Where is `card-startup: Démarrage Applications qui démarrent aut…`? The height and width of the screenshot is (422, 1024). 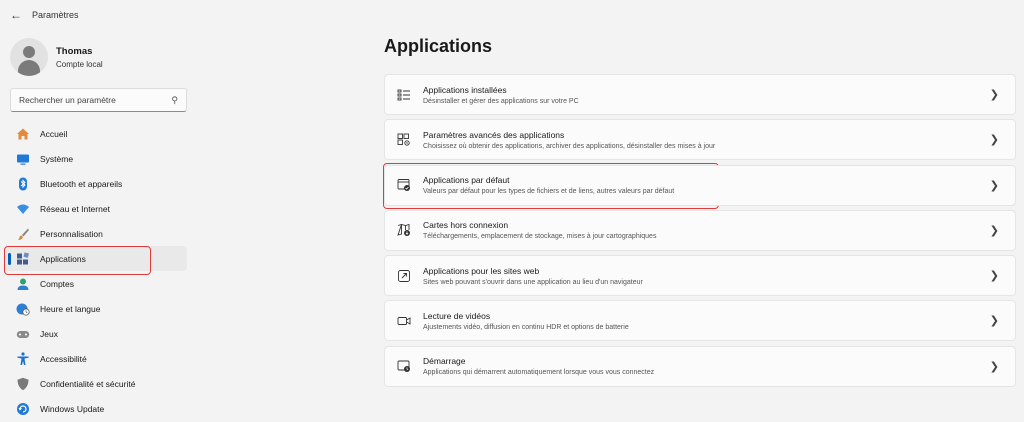
card-startup: Démarrage Applications qui démarrent aut… is located at coordinates (700, 366).